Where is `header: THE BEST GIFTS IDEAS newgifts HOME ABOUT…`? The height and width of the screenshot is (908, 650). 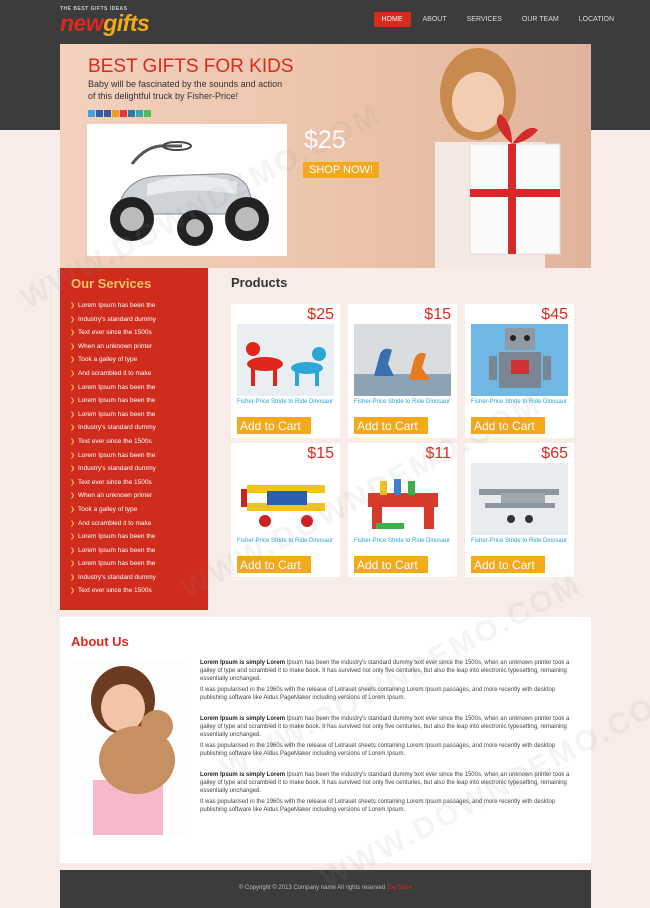
header: THE BEST GIFTS IDEAS newgifts HOME ABOUT… is located at coordinates (325, 22).